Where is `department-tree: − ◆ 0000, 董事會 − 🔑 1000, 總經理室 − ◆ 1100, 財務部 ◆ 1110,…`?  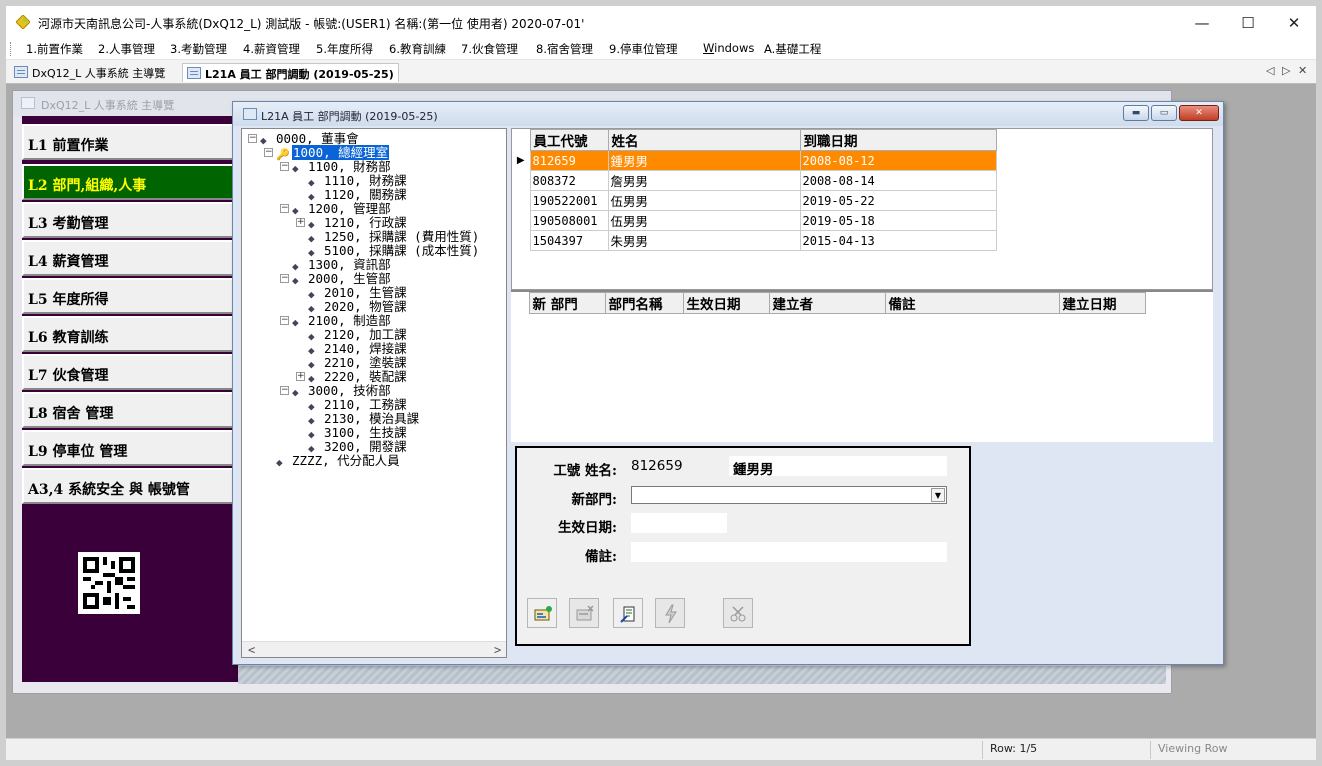 department-tree: − ◆ 0000, 董事會 − 🔑 1000, 總經理室 − ◆ 1100, 財務部 ◆ 1110,… is located at coordinates (374, 393).